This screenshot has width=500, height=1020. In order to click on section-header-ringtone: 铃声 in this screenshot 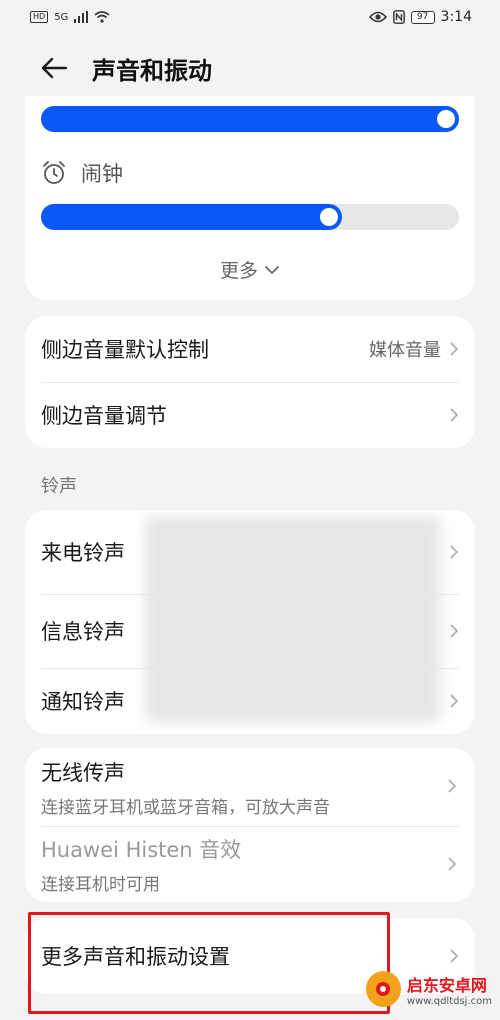, I will do `click(59, 486)`.